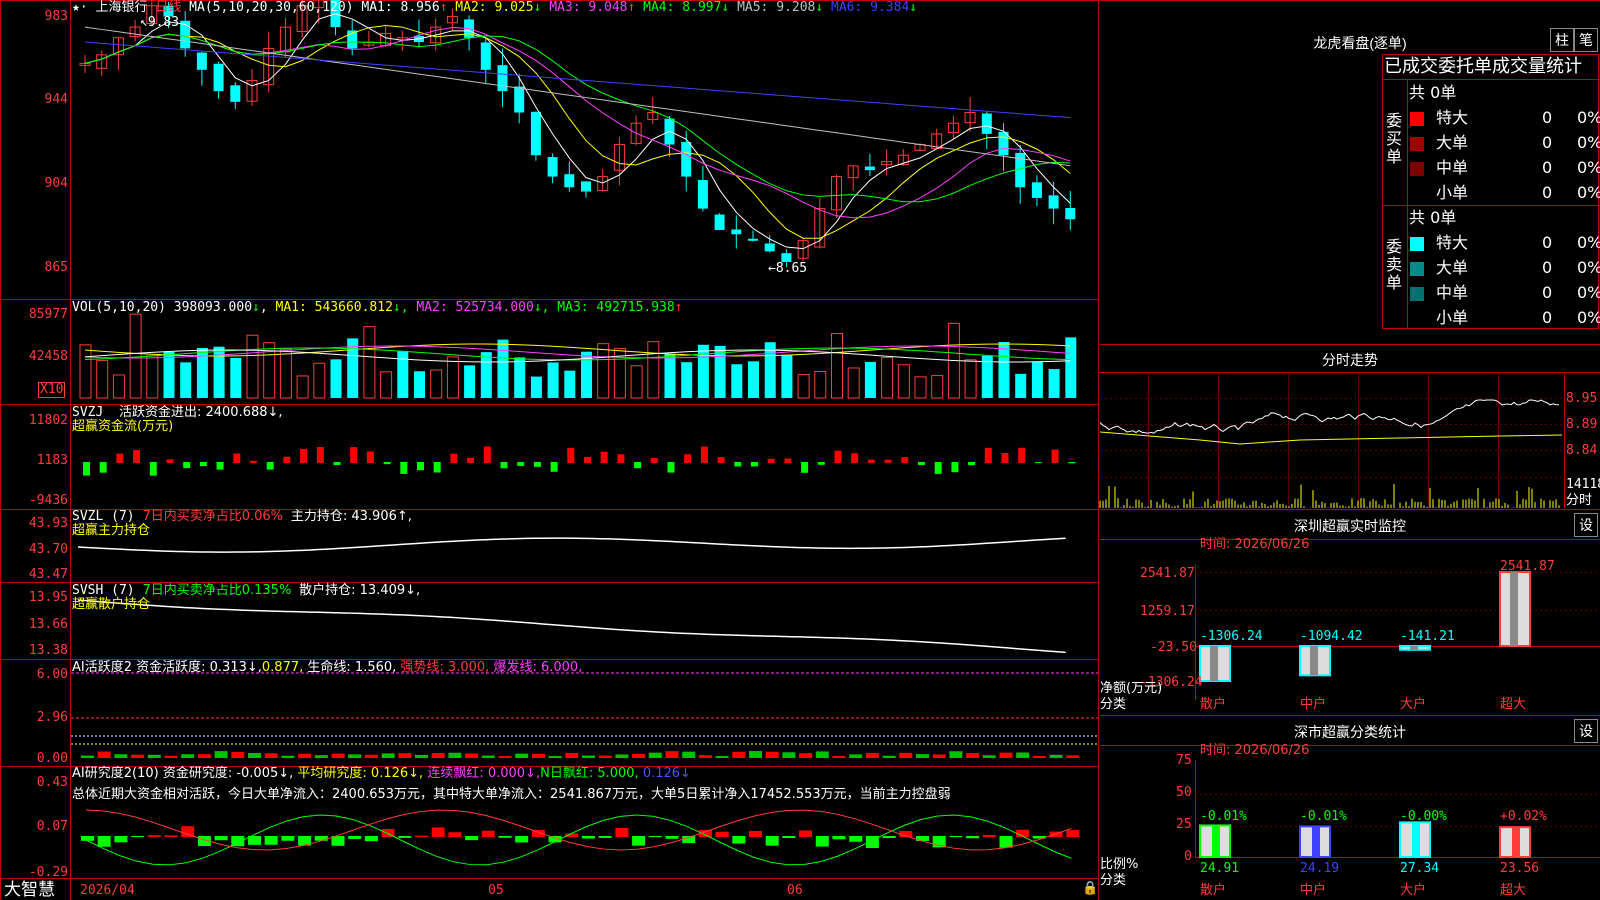  Describe the element at coordinates (1586, 525) in the screenshot. I see `monitor-settings-button: 设` at that location.